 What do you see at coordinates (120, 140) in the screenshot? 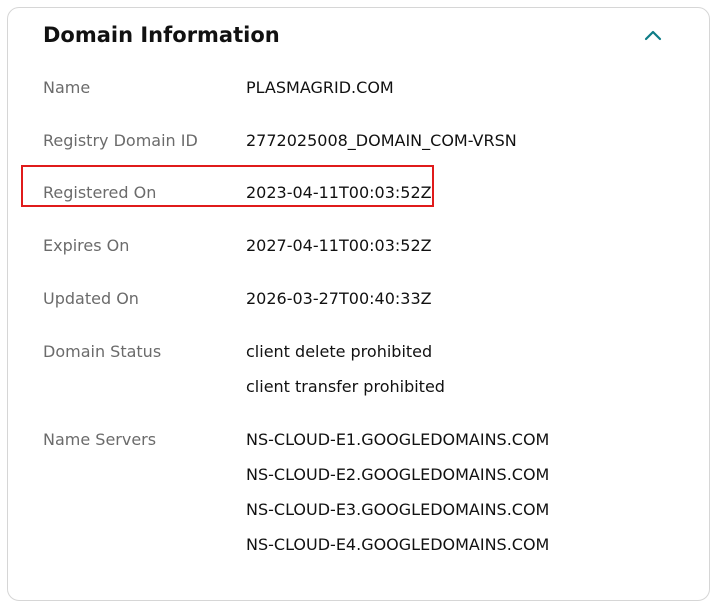
I see `field-label-registry-domain-id: Registry Domain ID` at bounding box center [120, 140].